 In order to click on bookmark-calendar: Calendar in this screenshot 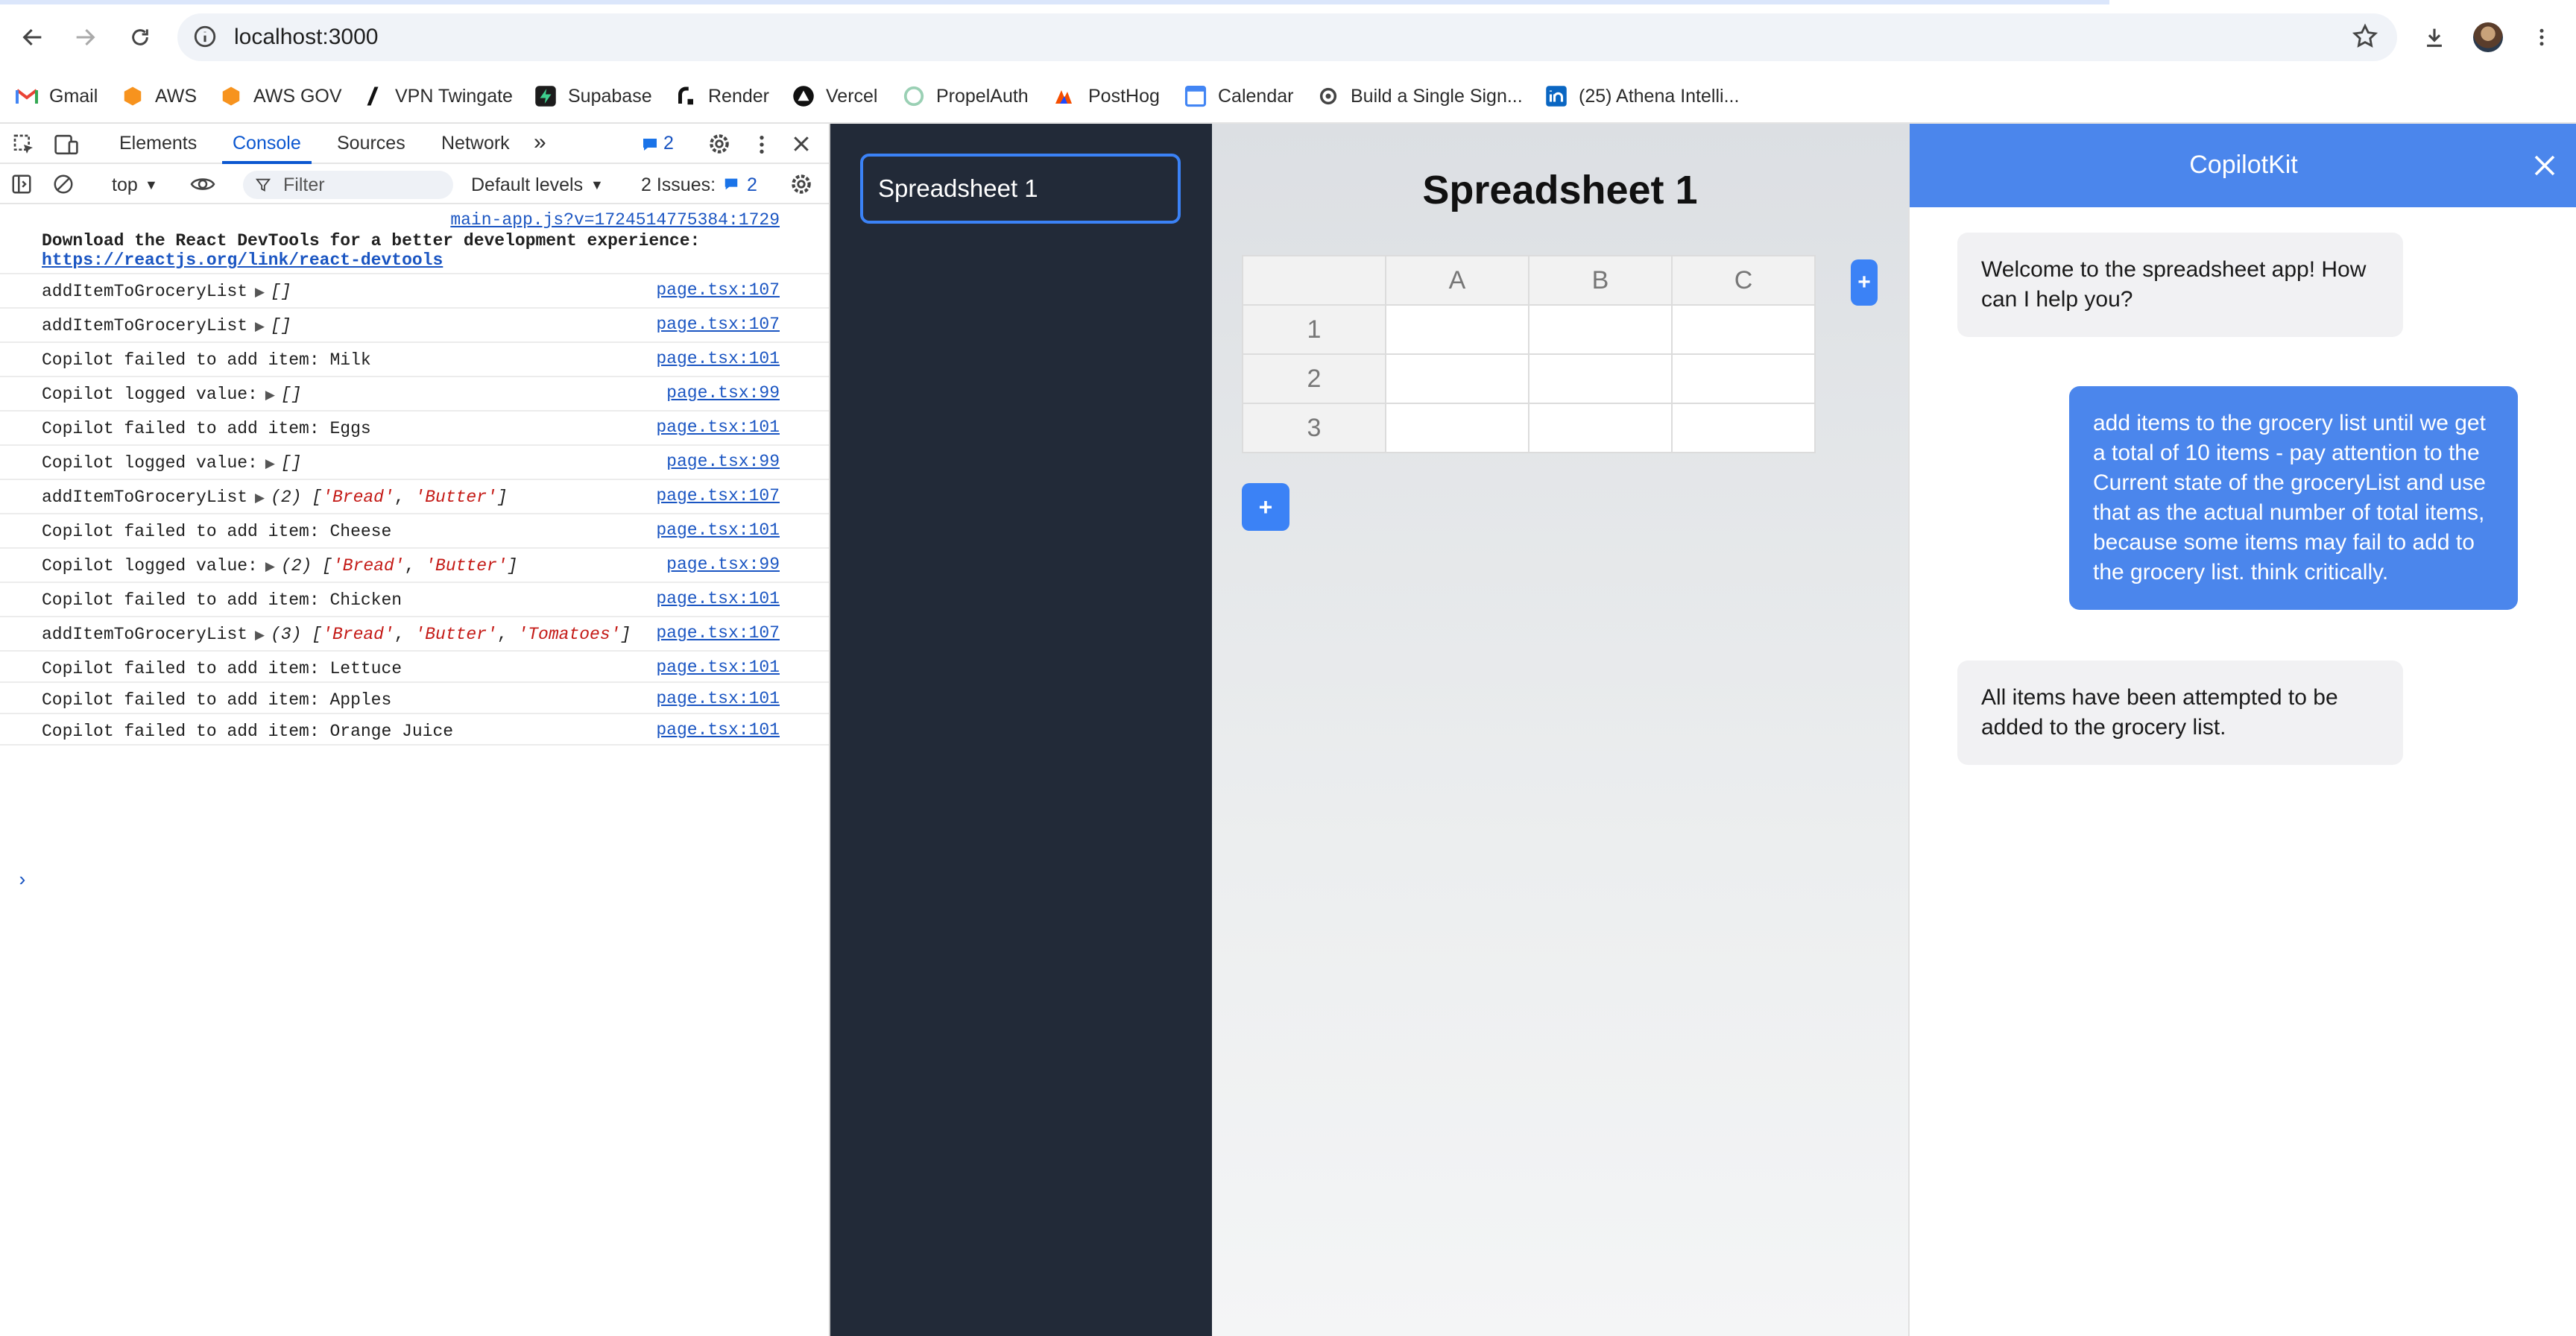, I will do `click(1239, 96)`.